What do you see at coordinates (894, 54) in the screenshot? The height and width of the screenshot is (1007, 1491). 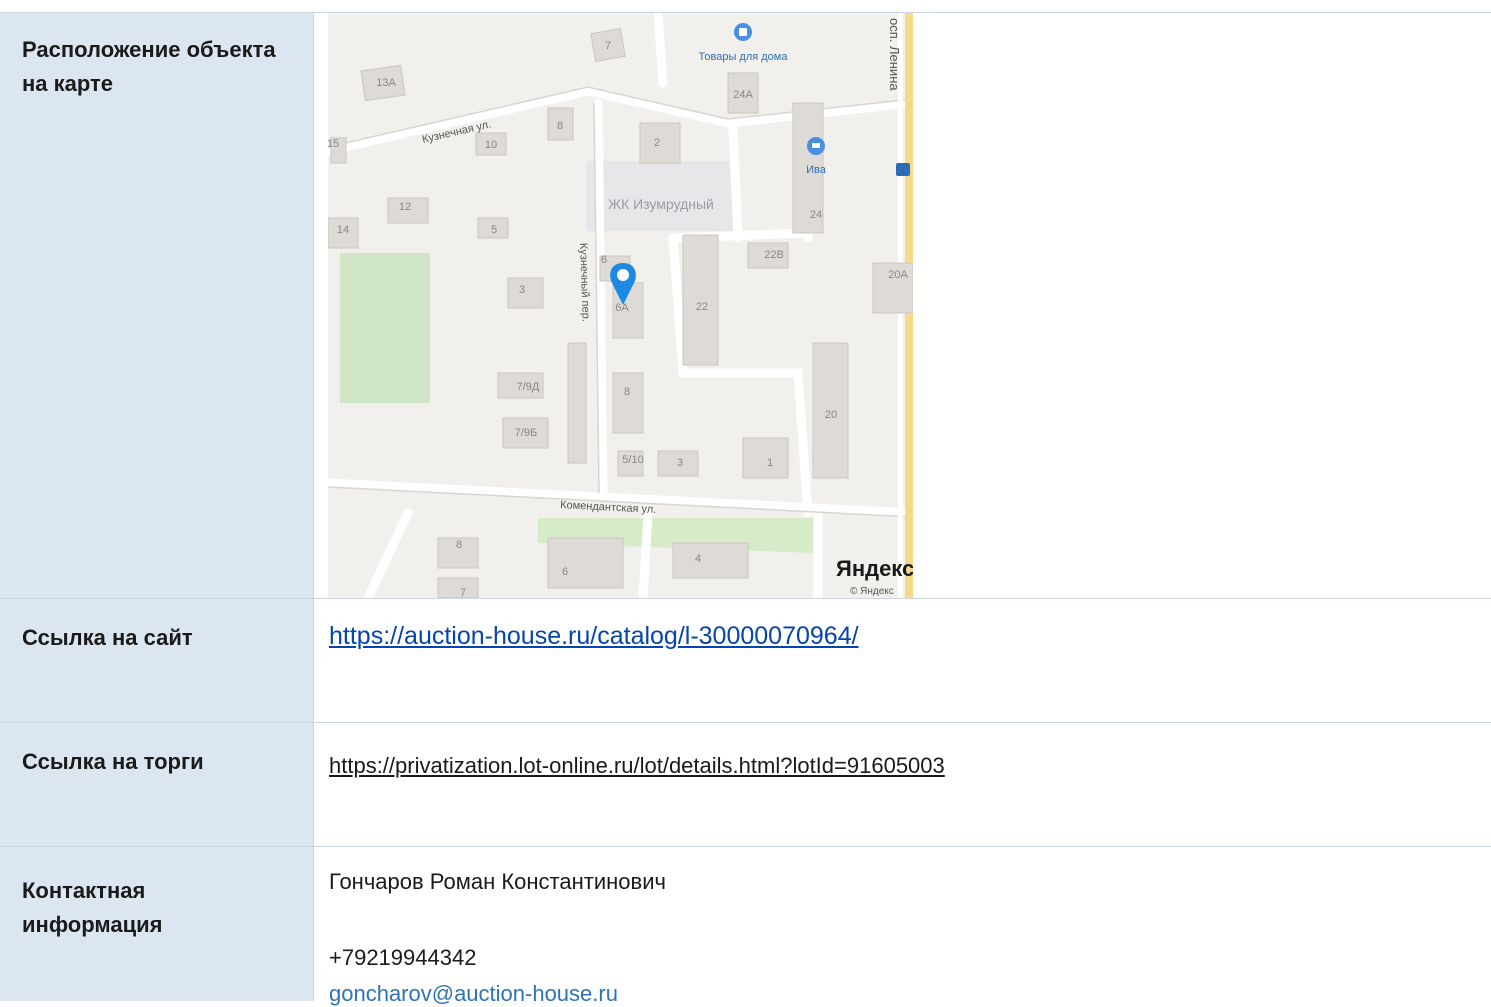 I see `street-label-prospect: осп. Ленина` at bounding box center [894, 54].